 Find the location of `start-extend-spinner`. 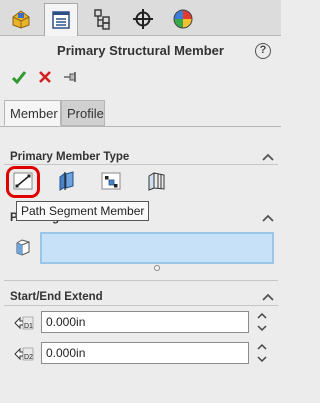

start-extend-spinner is located at coordinates (261, 322).